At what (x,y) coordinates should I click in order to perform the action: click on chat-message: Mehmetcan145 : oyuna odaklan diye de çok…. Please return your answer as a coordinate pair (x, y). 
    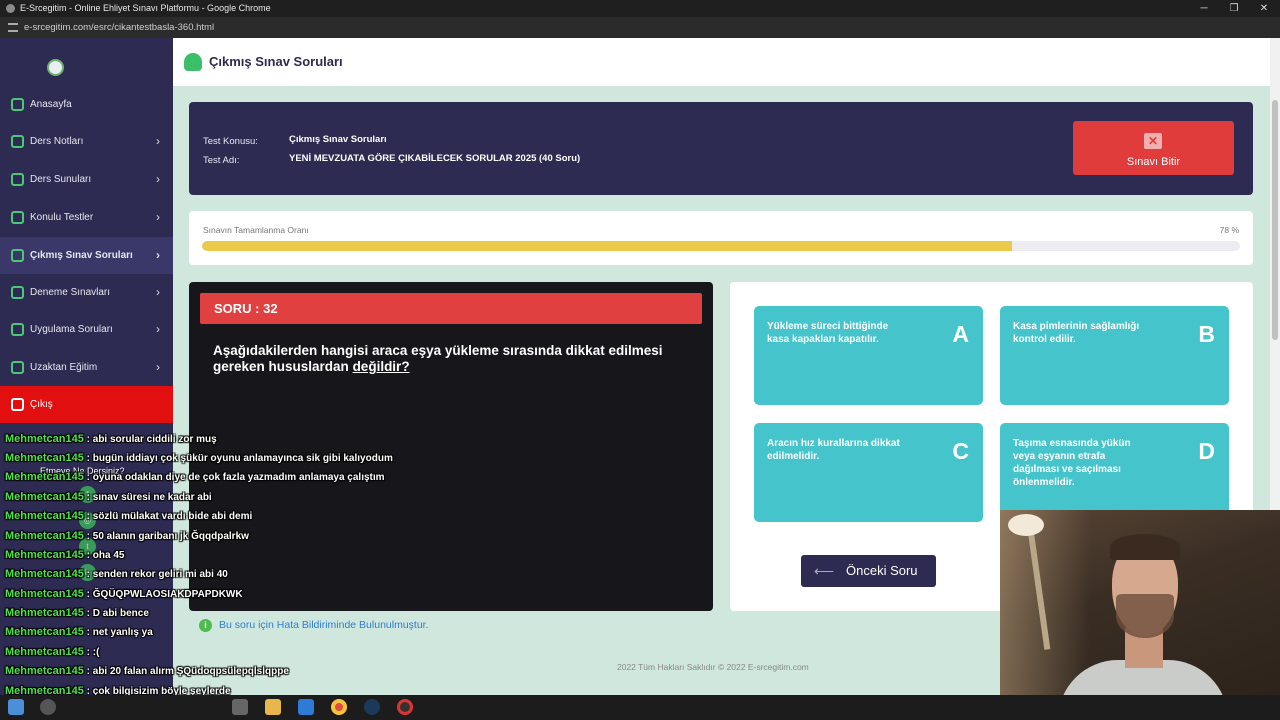
    Looking at the image, I should click on (195, 477).